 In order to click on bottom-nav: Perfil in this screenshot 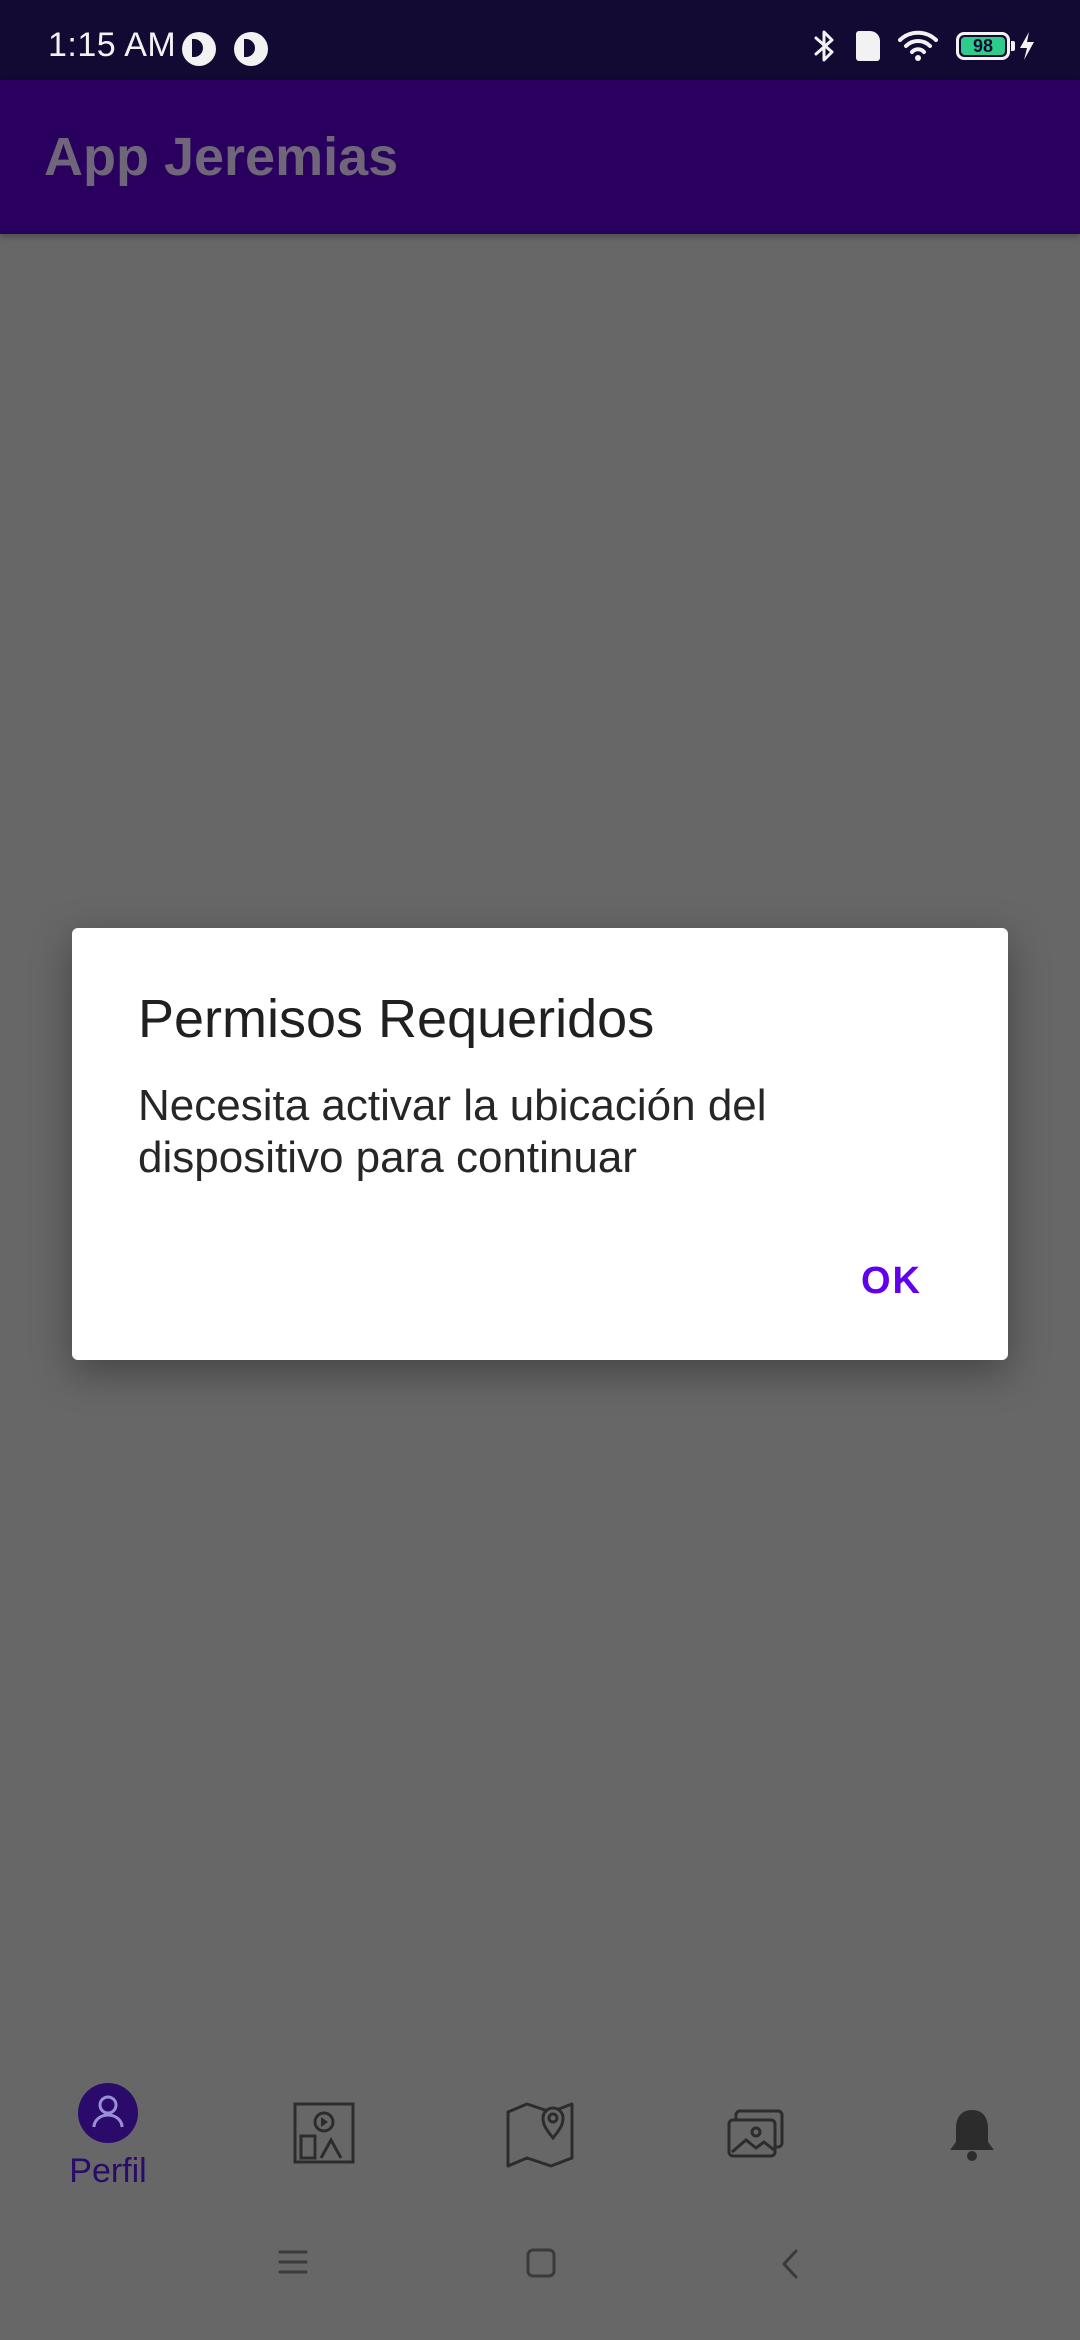, I will do `click(540, 2133)`.